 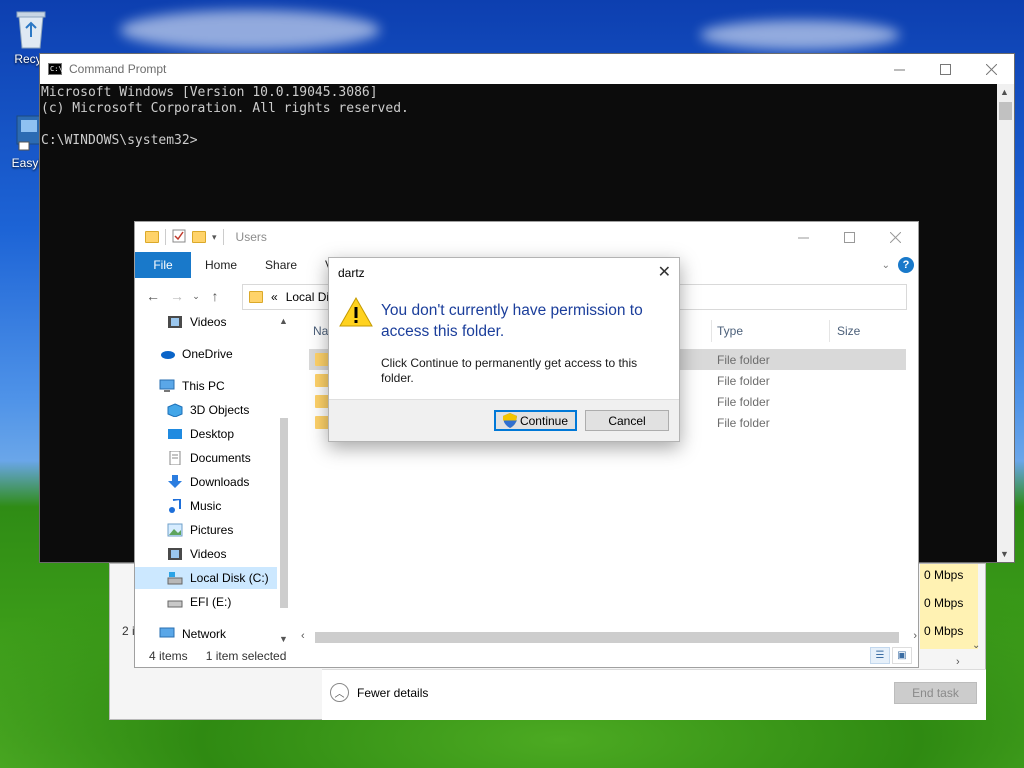 I want to click on nav-item-3d-objects: 3D Objects, so click(x=208, y=410).